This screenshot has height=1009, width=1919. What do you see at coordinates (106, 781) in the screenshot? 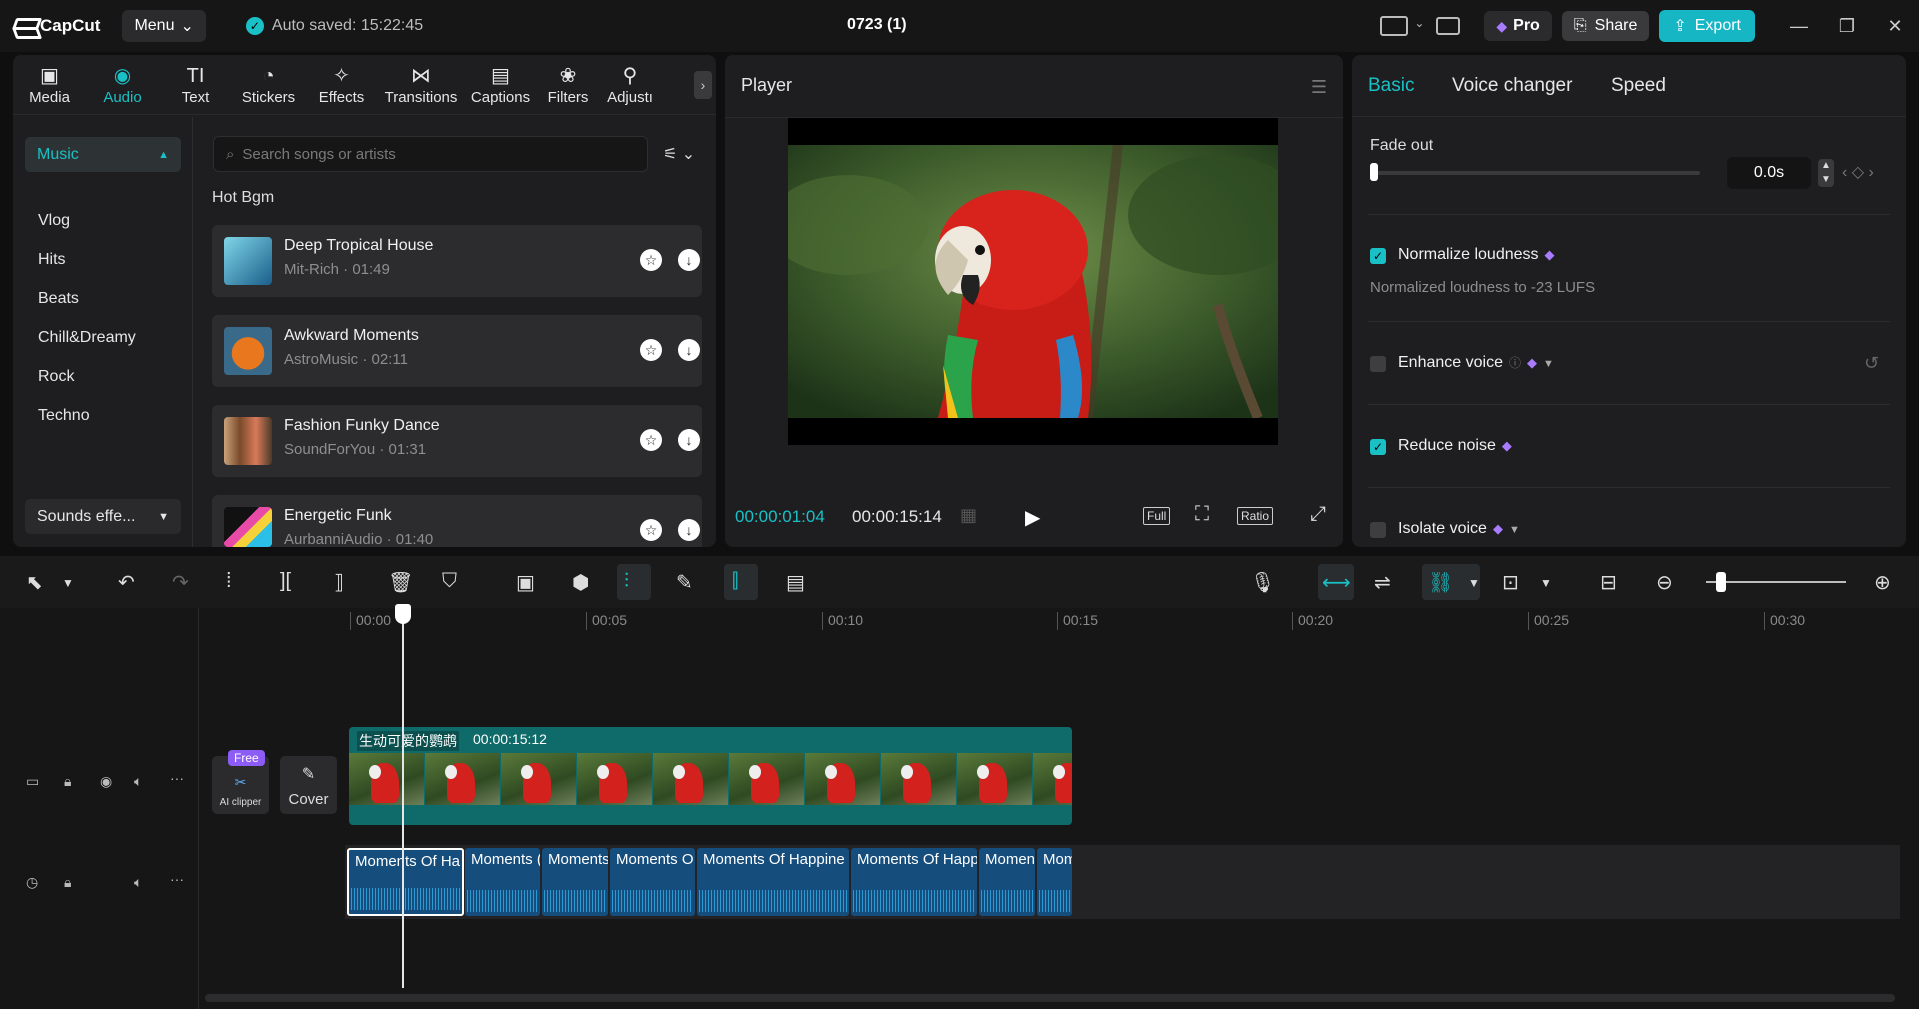
I see `eye-icon: ◉` at bounding box center [106, 781].